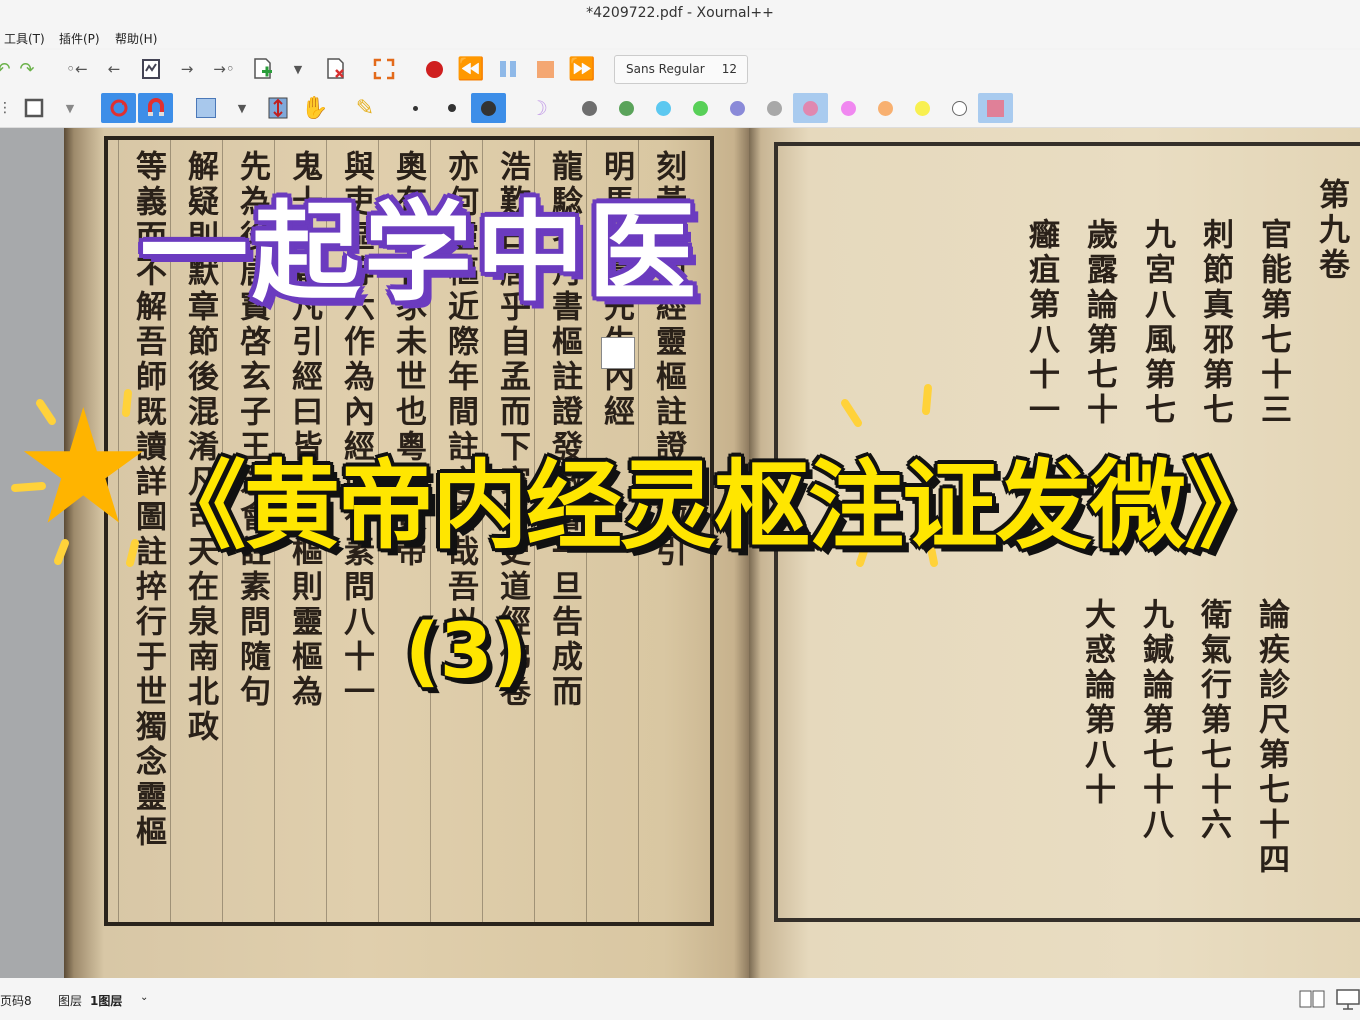 This screenshot has width=1360, height=1020. Describe the element at coordinates (151, 69) in the screenshot. I see `goto-page-icon` at that location.